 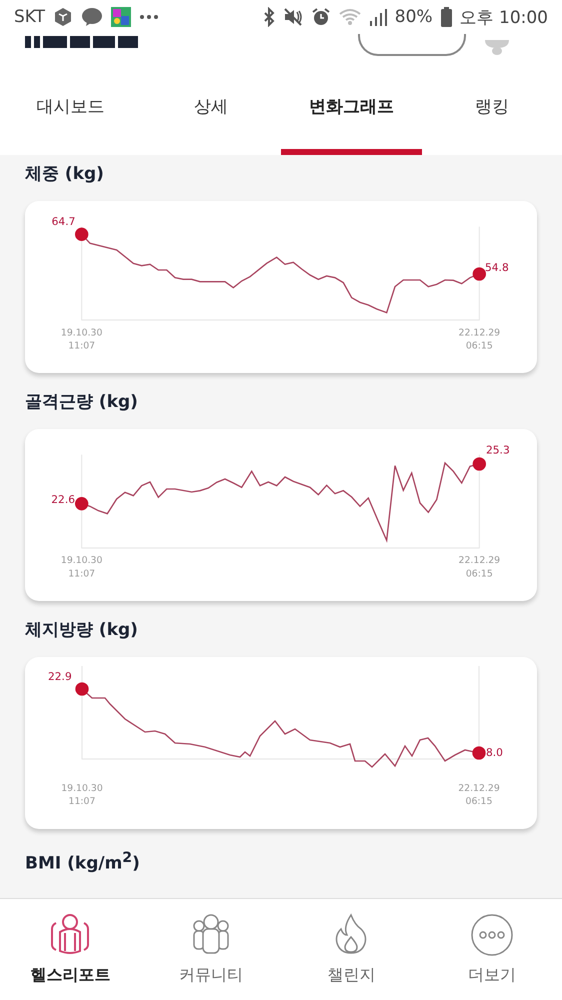 I want to click on tab: 랭킹, so click(x=492, y=106).